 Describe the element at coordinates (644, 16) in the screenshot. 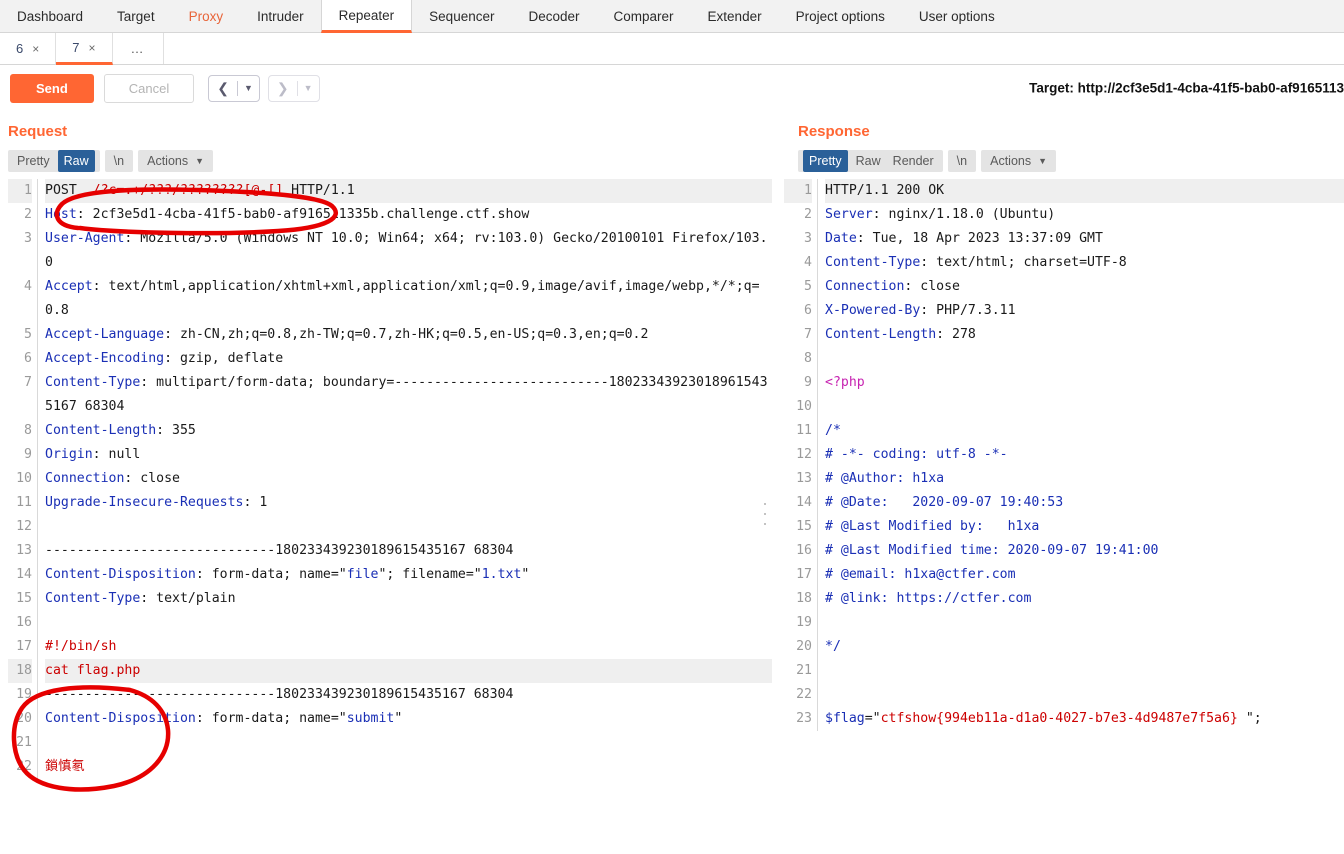

I see `main-tab-comparer: Comparer` at that location.